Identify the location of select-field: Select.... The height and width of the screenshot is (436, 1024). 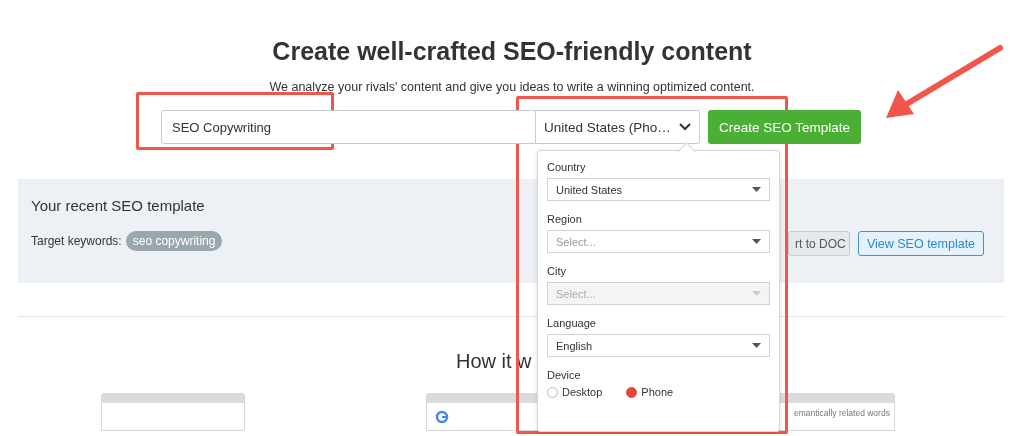
(658, 293).